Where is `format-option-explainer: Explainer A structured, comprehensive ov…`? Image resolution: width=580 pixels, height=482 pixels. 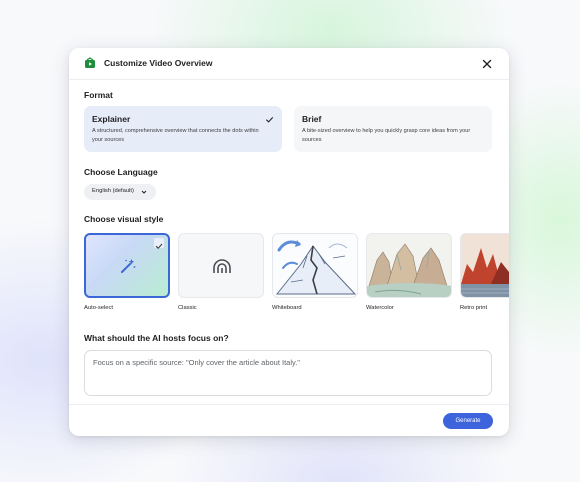
format-option-explainer: Explainer A structured, comprehensive ov… is located at coordinates (183, 129).